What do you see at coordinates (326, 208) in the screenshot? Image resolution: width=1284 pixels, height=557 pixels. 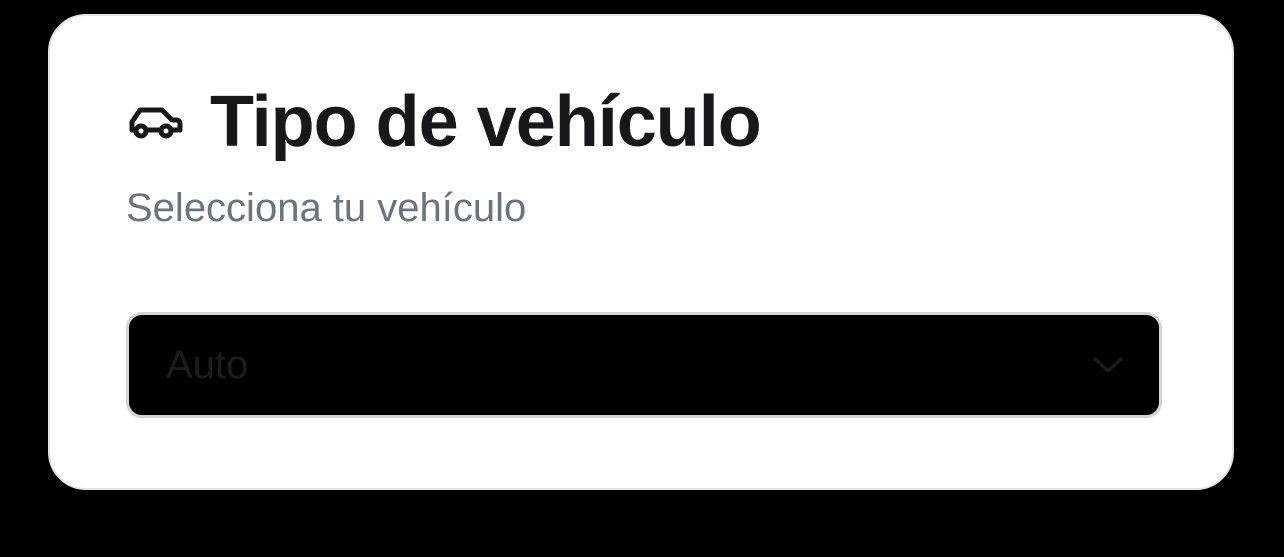 I see `card-subtitle: Selecciona tu vehículo` at bounding box center [326, 208].